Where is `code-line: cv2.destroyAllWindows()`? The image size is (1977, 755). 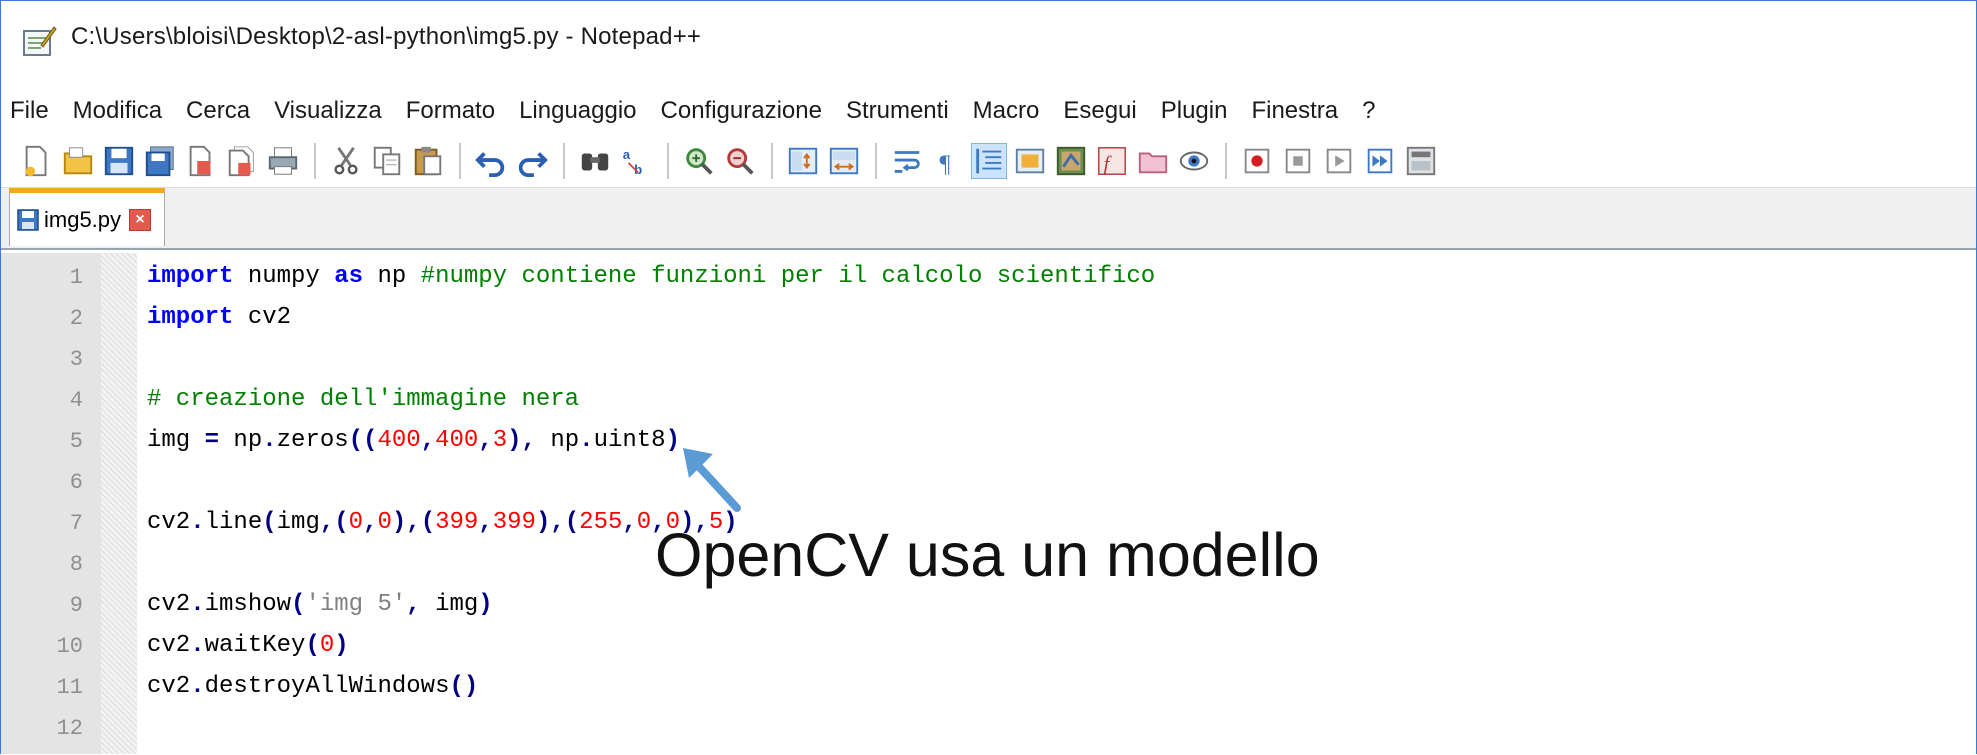
code-line: cv2.destroyAllWindows() is located at coordinates (312, 686).